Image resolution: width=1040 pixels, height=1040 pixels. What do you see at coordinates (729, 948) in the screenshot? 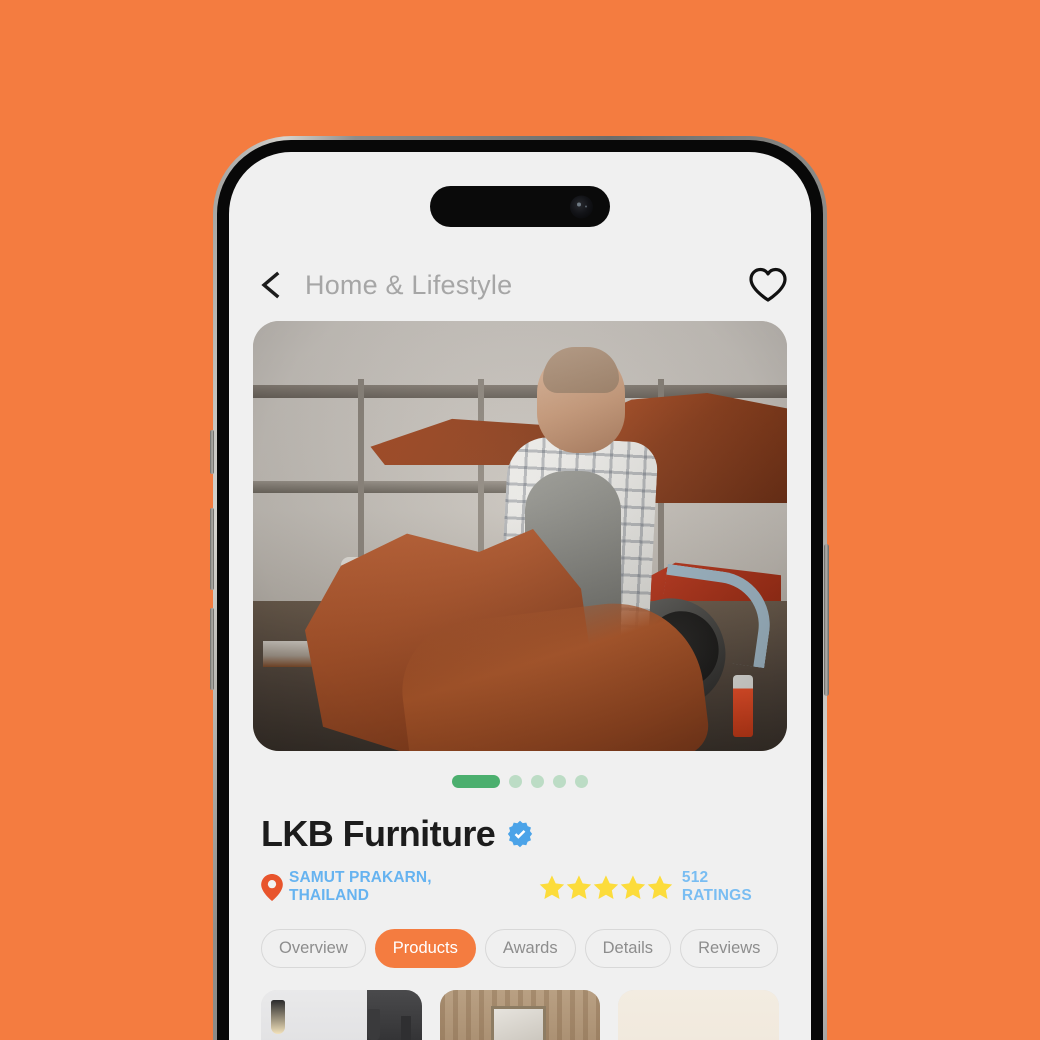
I see `tab-reviews: Reviews` at bounding box center [729, 948].